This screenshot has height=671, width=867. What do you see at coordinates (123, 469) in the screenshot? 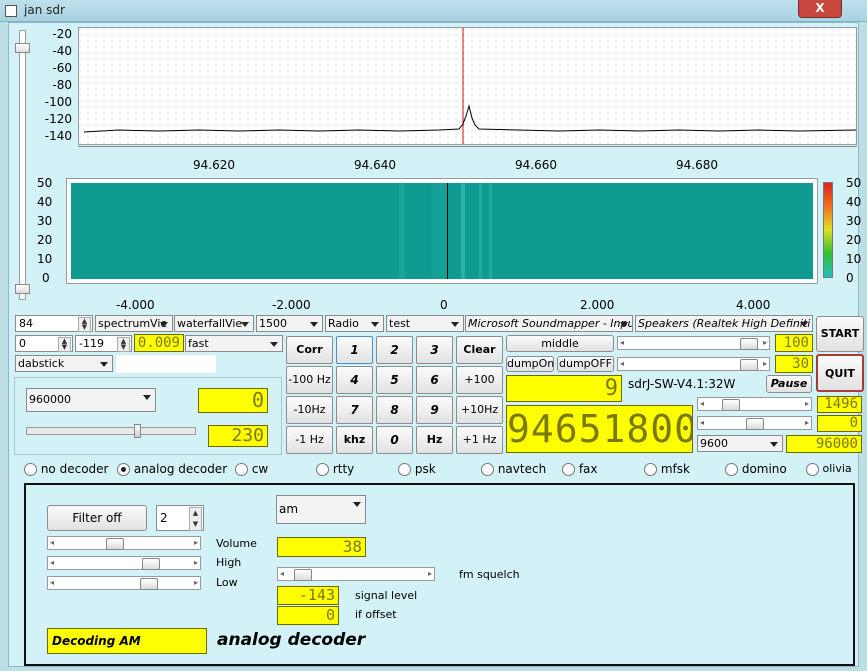
I see `radio-selected-icon` at bounding box center [123, 469].